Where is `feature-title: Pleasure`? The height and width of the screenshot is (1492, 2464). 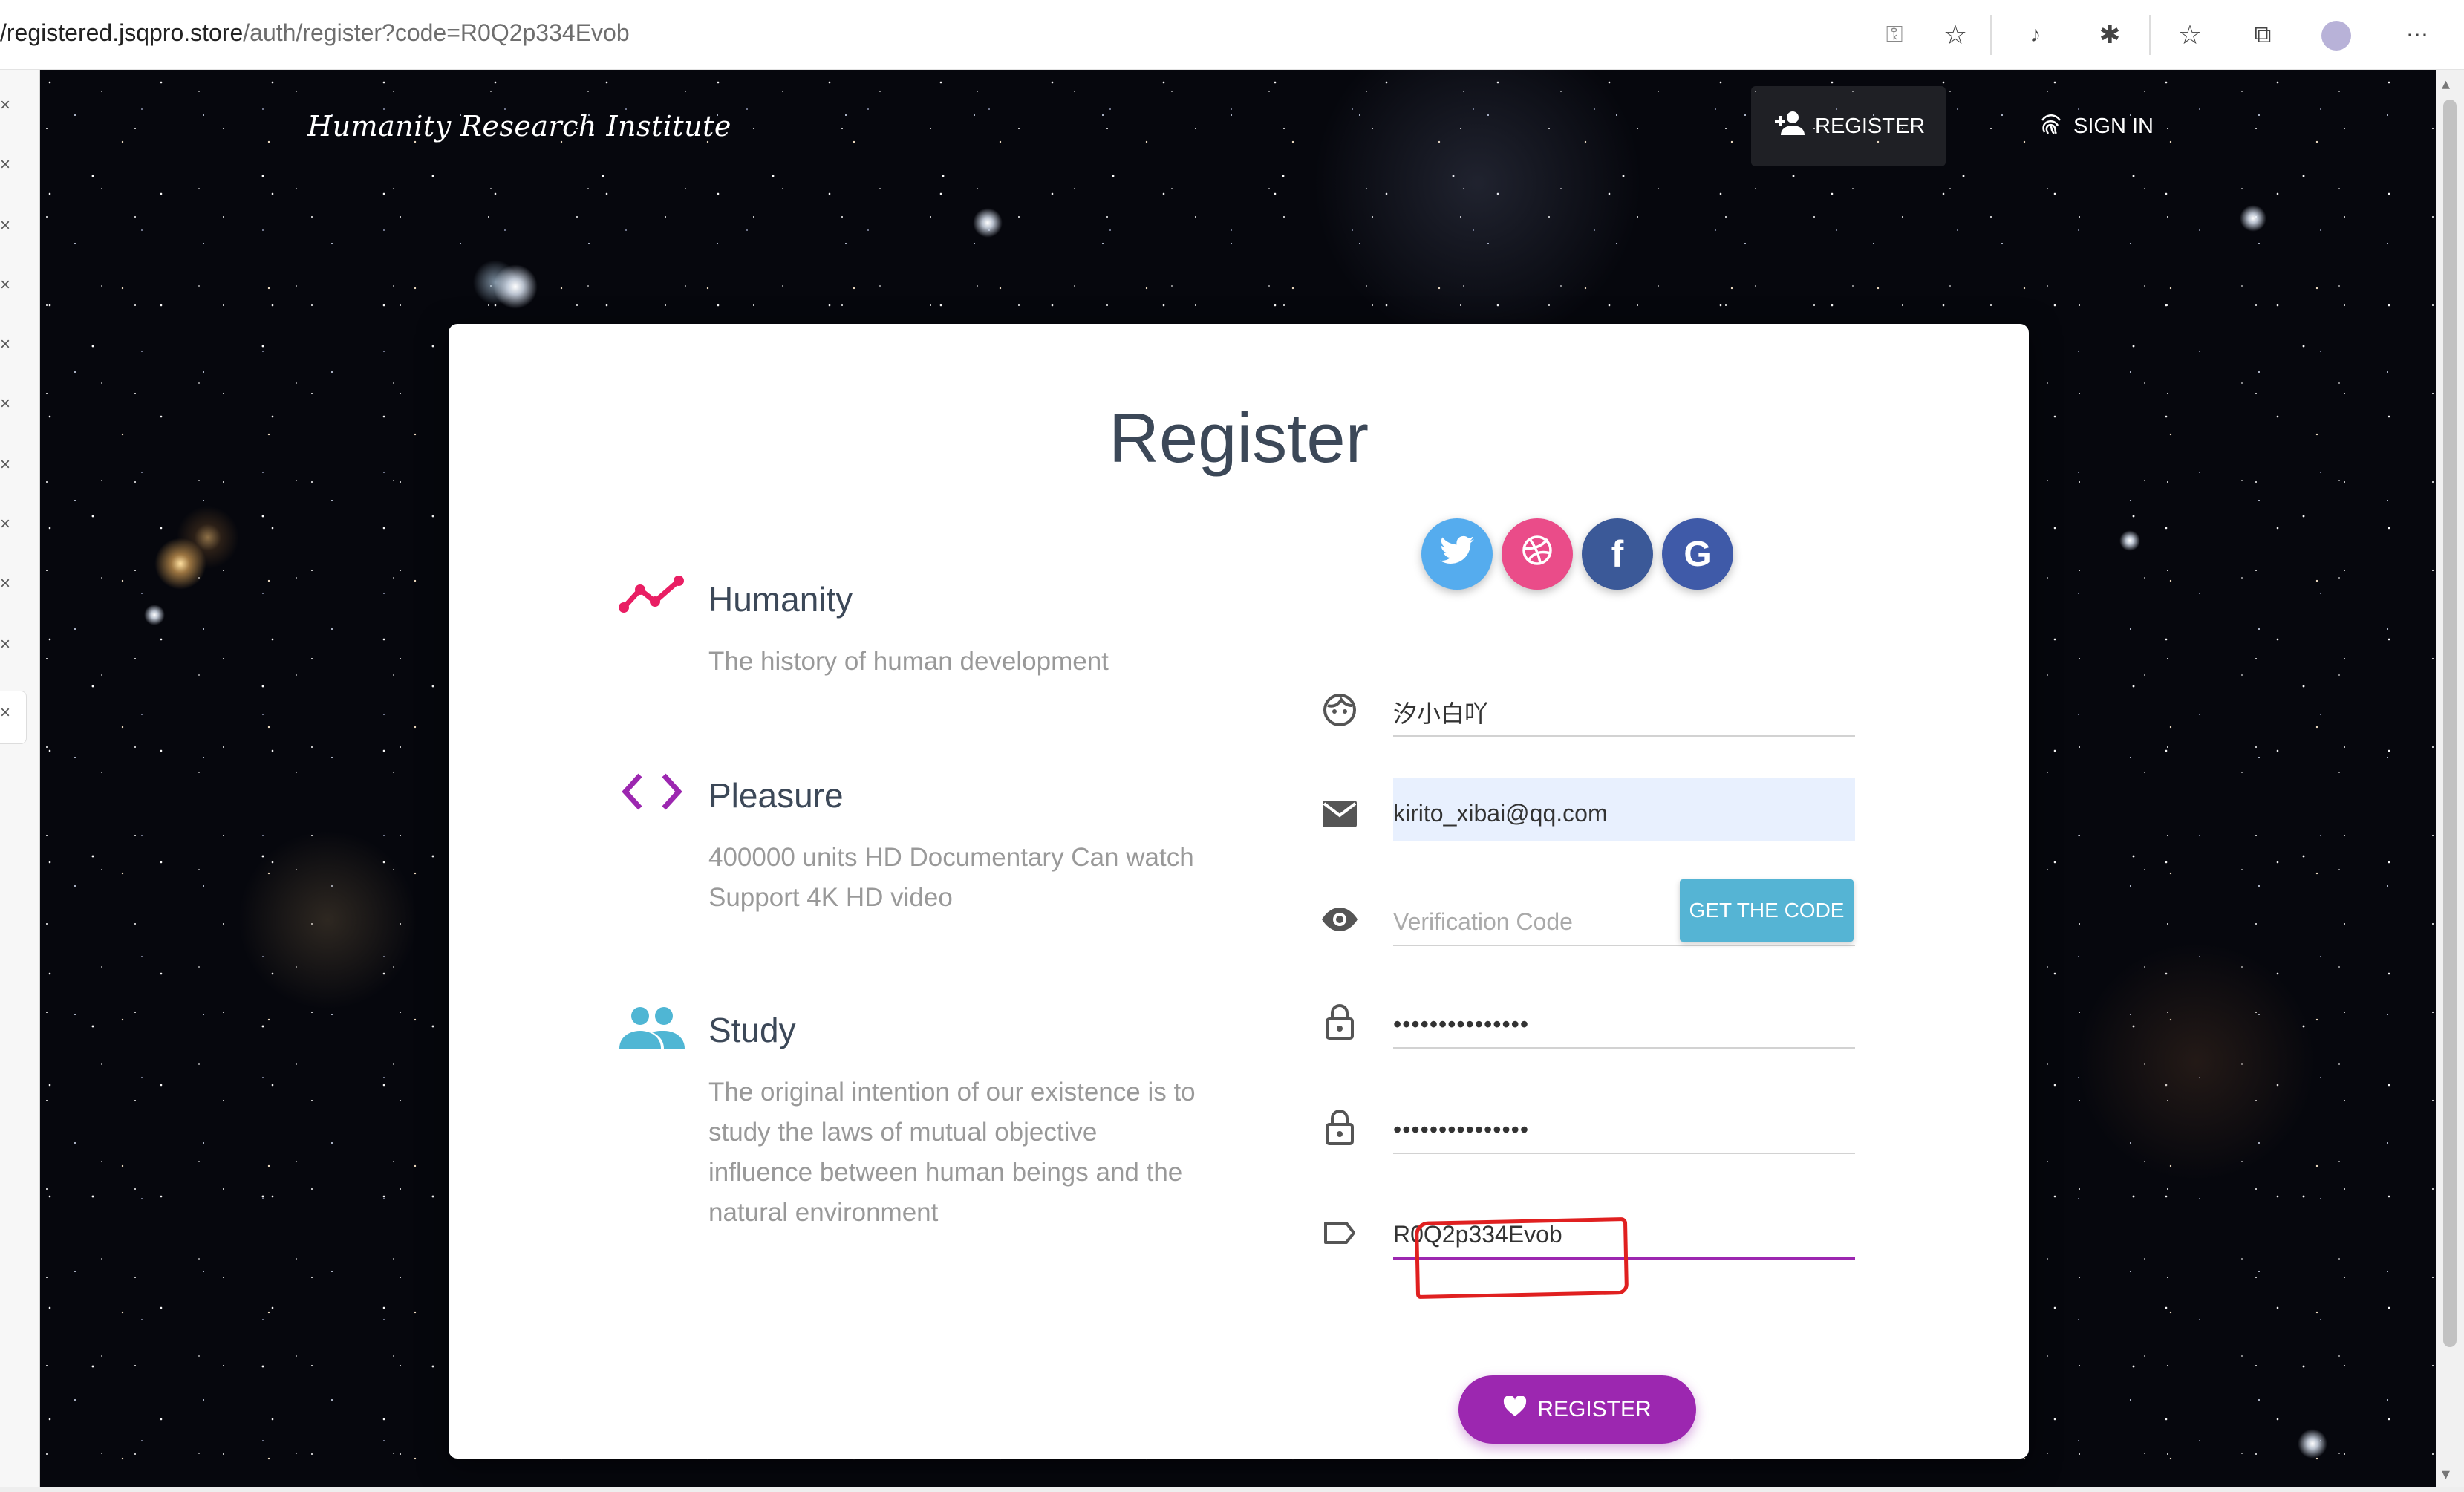 feature-title: Pleasure is located at coordinates (776, 796).